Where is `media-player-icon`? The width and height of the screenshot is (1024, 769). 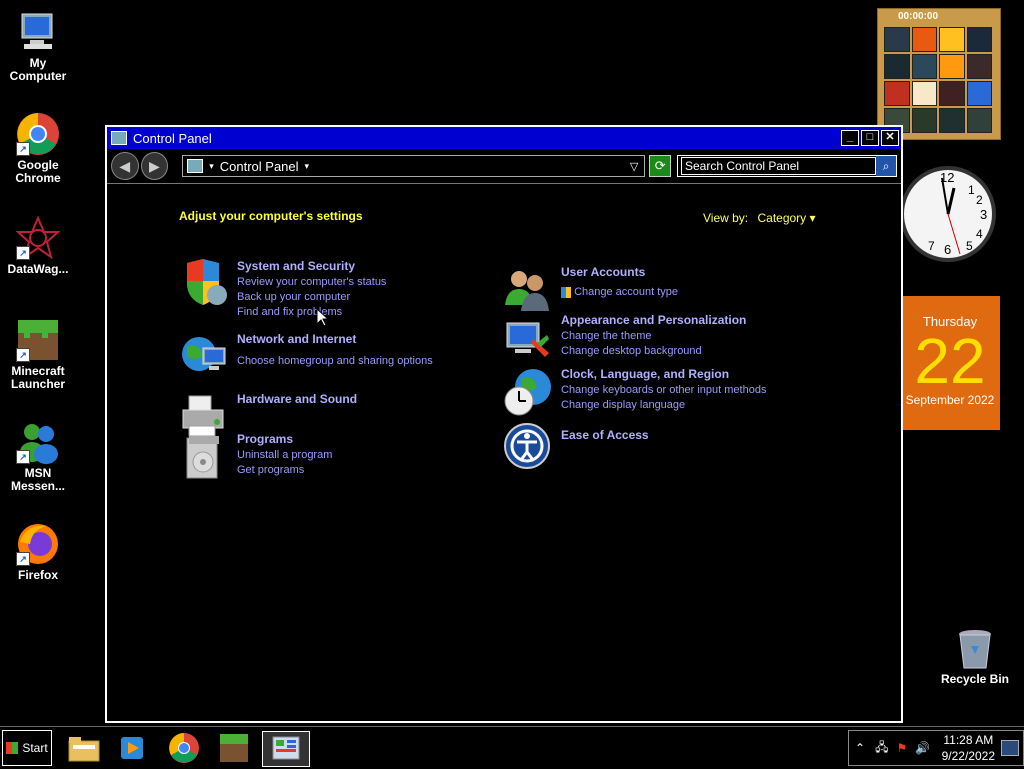
media-player-icon is located at coordinates (132, 748).